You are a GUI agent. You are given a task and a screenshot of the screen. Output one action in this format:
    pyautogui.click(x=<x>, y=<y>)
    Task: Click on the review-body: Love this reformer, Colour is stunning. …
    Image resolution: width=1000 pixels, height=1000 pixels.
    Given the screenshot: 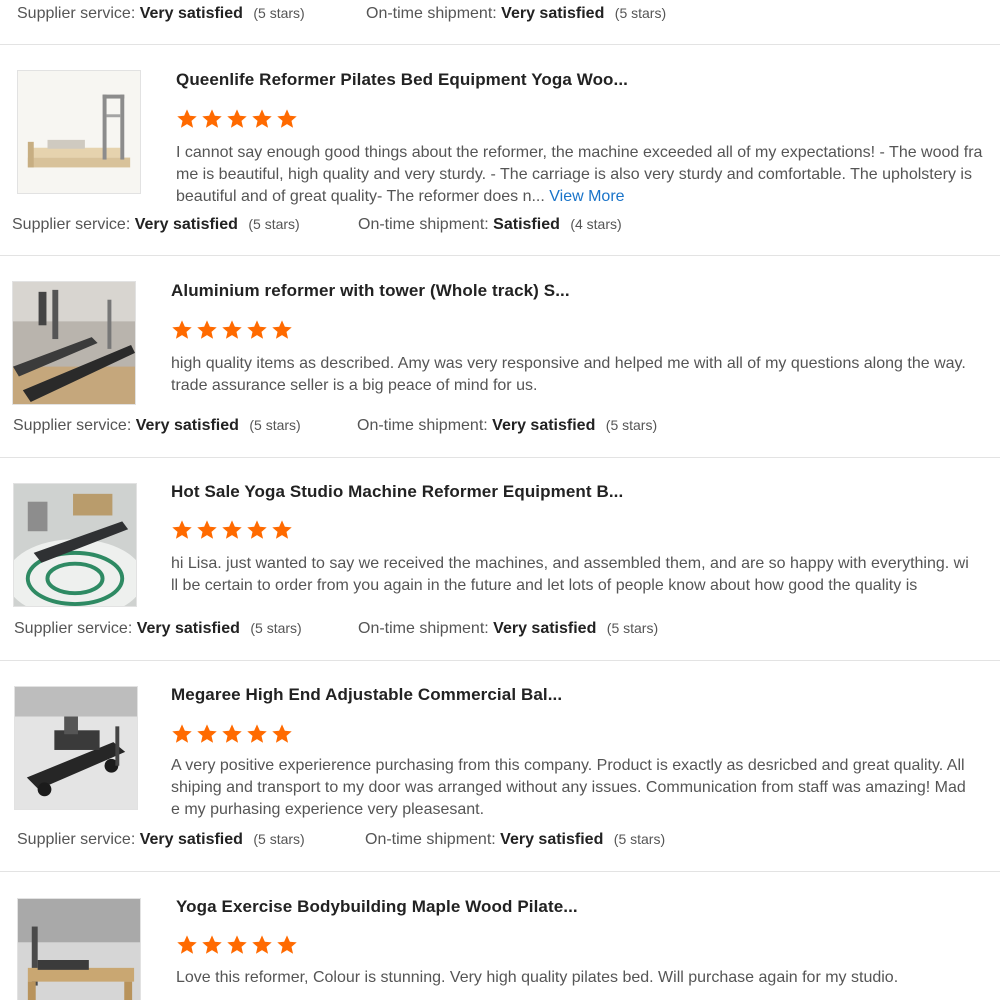 What is the action you would take?
    pyautogui.click(x=537, y=977)
    